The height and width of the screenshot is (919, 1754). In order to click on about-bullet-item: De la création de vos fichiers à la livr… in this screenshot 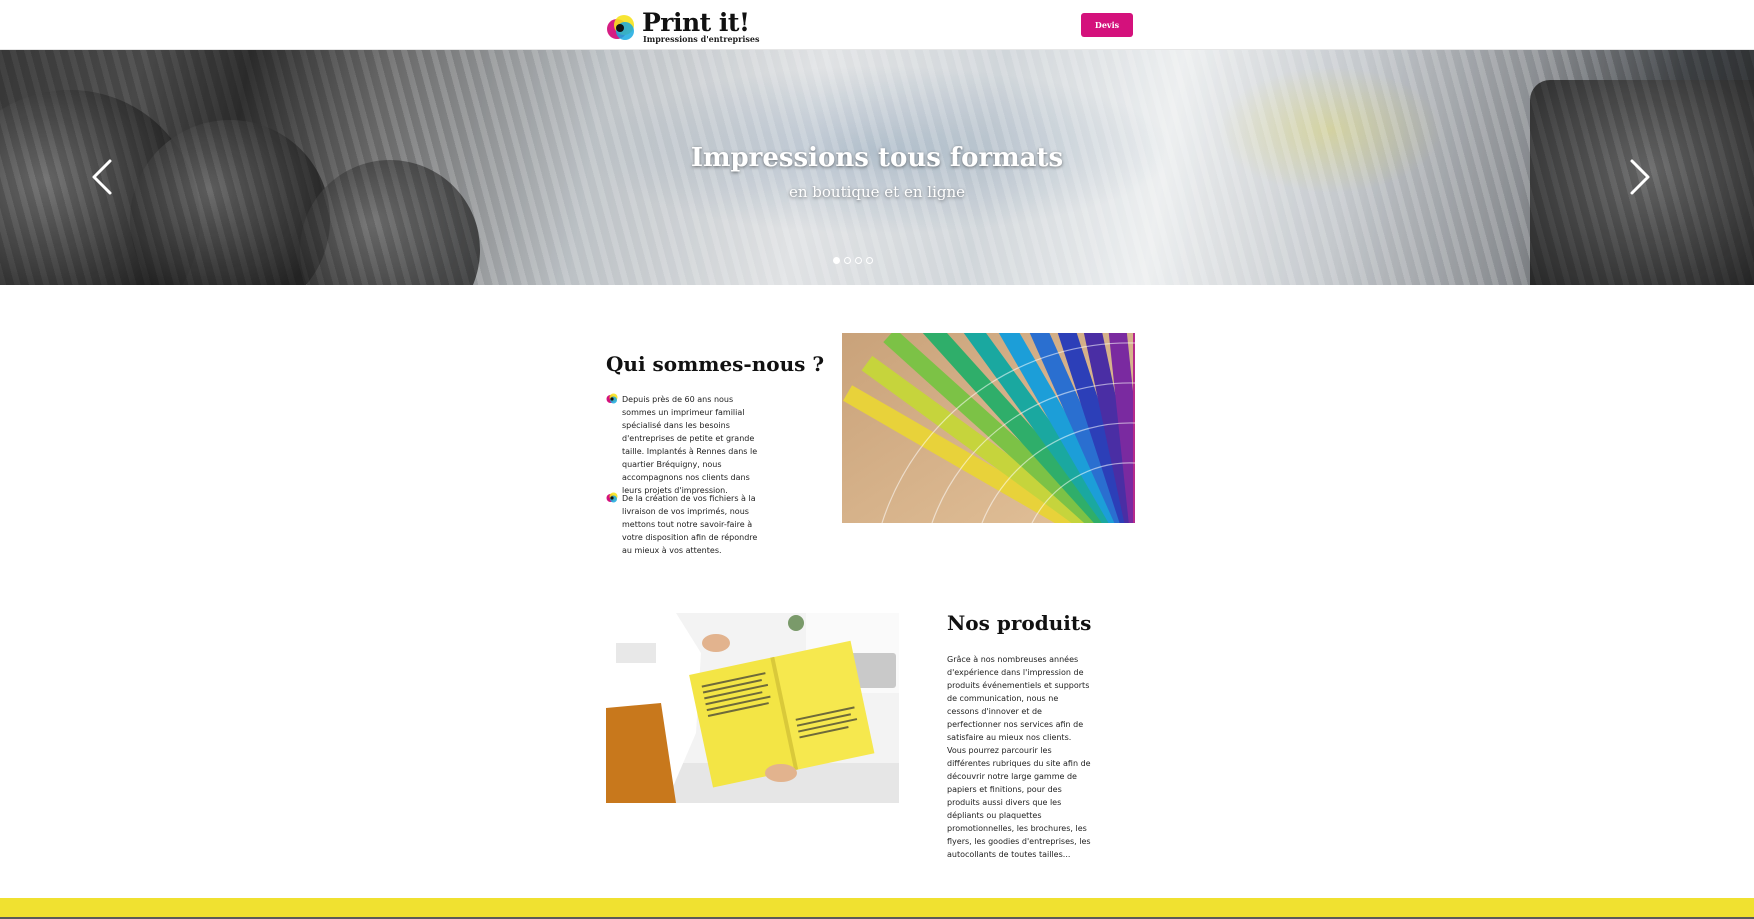, I will do `click(686, 527)`.